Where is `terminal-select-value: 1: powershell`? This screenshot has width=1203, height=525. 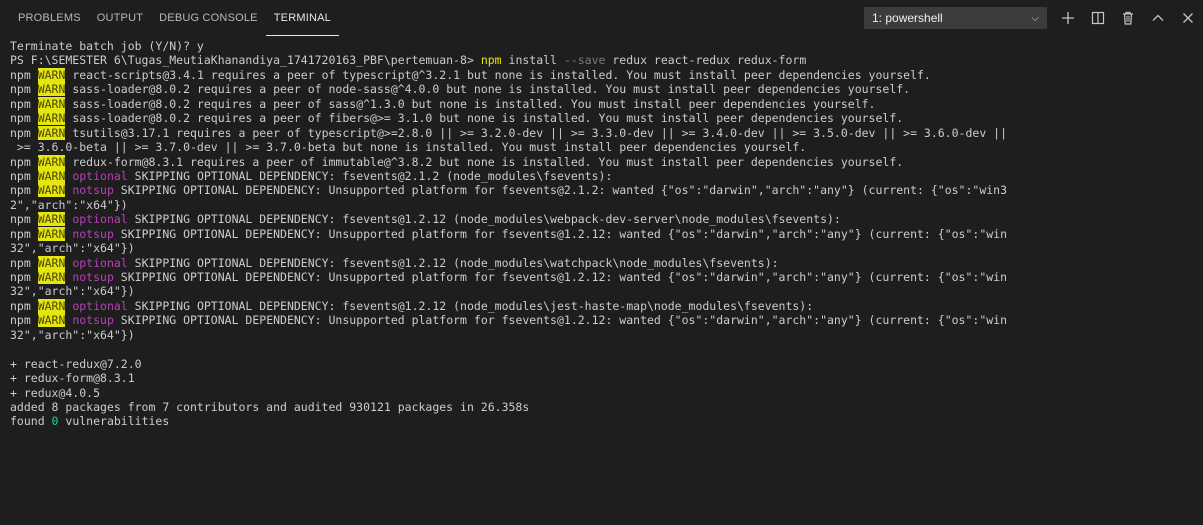 terminal-select-value: 1: powershell is located at coordinates (907, 18).